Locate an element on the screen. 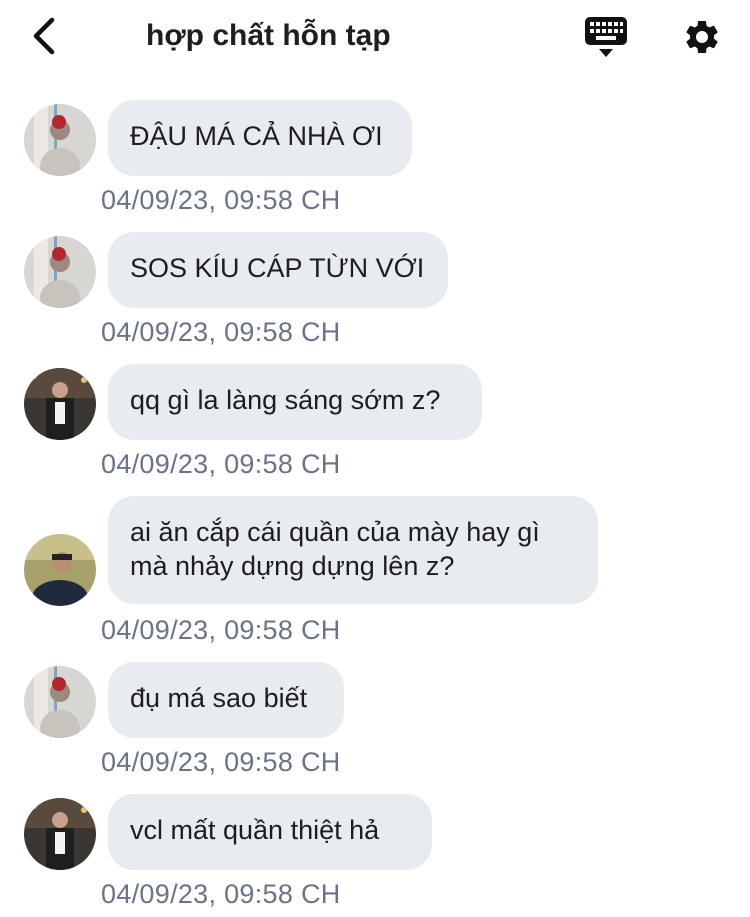 The image size is (750, 917). message-text: SOS KÍU CÁP TỪN VỚI is located at coordinates (277, 268).